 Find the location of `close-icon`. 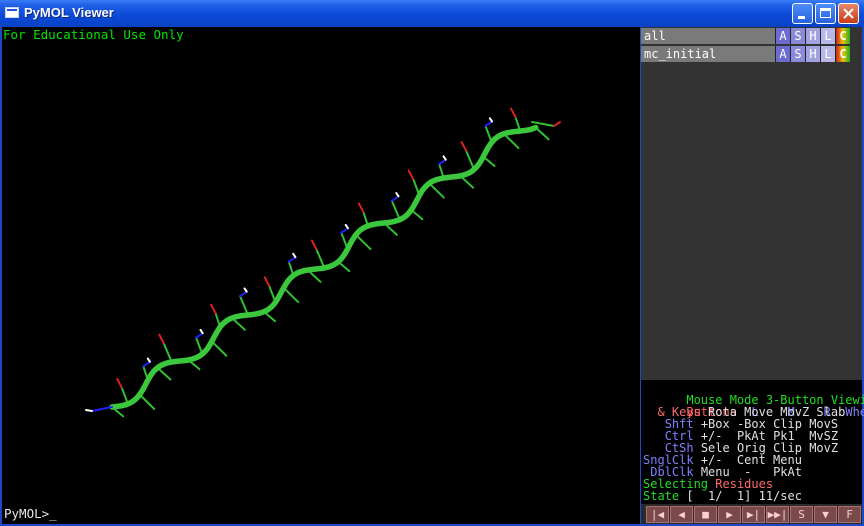

close-icon is located at coordinates (848, 13).